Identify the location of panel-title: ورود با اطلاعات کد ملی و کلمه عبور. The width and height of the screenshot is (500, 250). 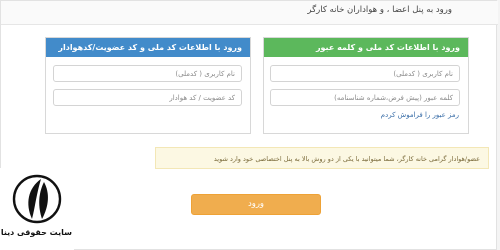
(366, 47).